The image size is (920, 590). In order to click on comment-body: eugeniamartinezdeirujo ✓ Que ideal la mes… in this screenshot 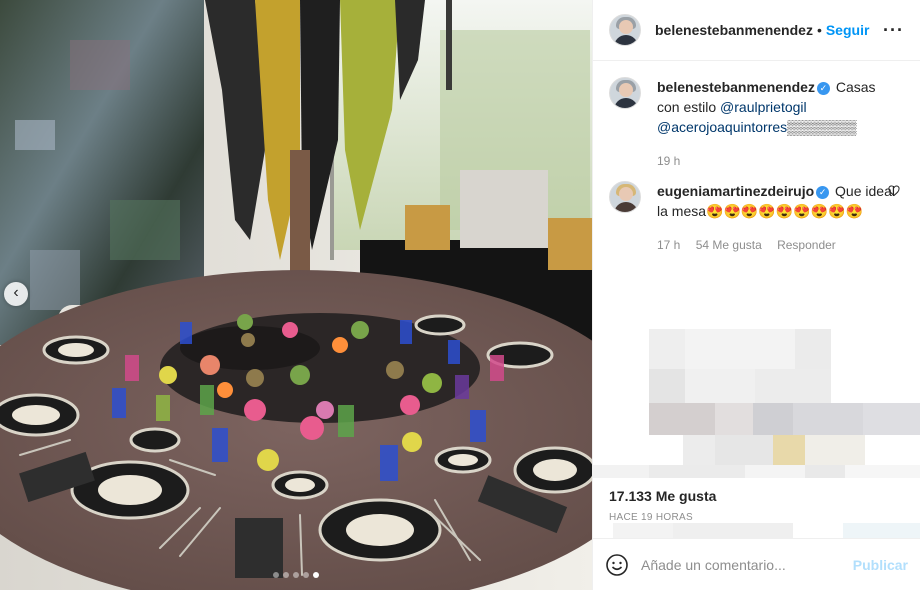, I will do `click(777, 218)`.